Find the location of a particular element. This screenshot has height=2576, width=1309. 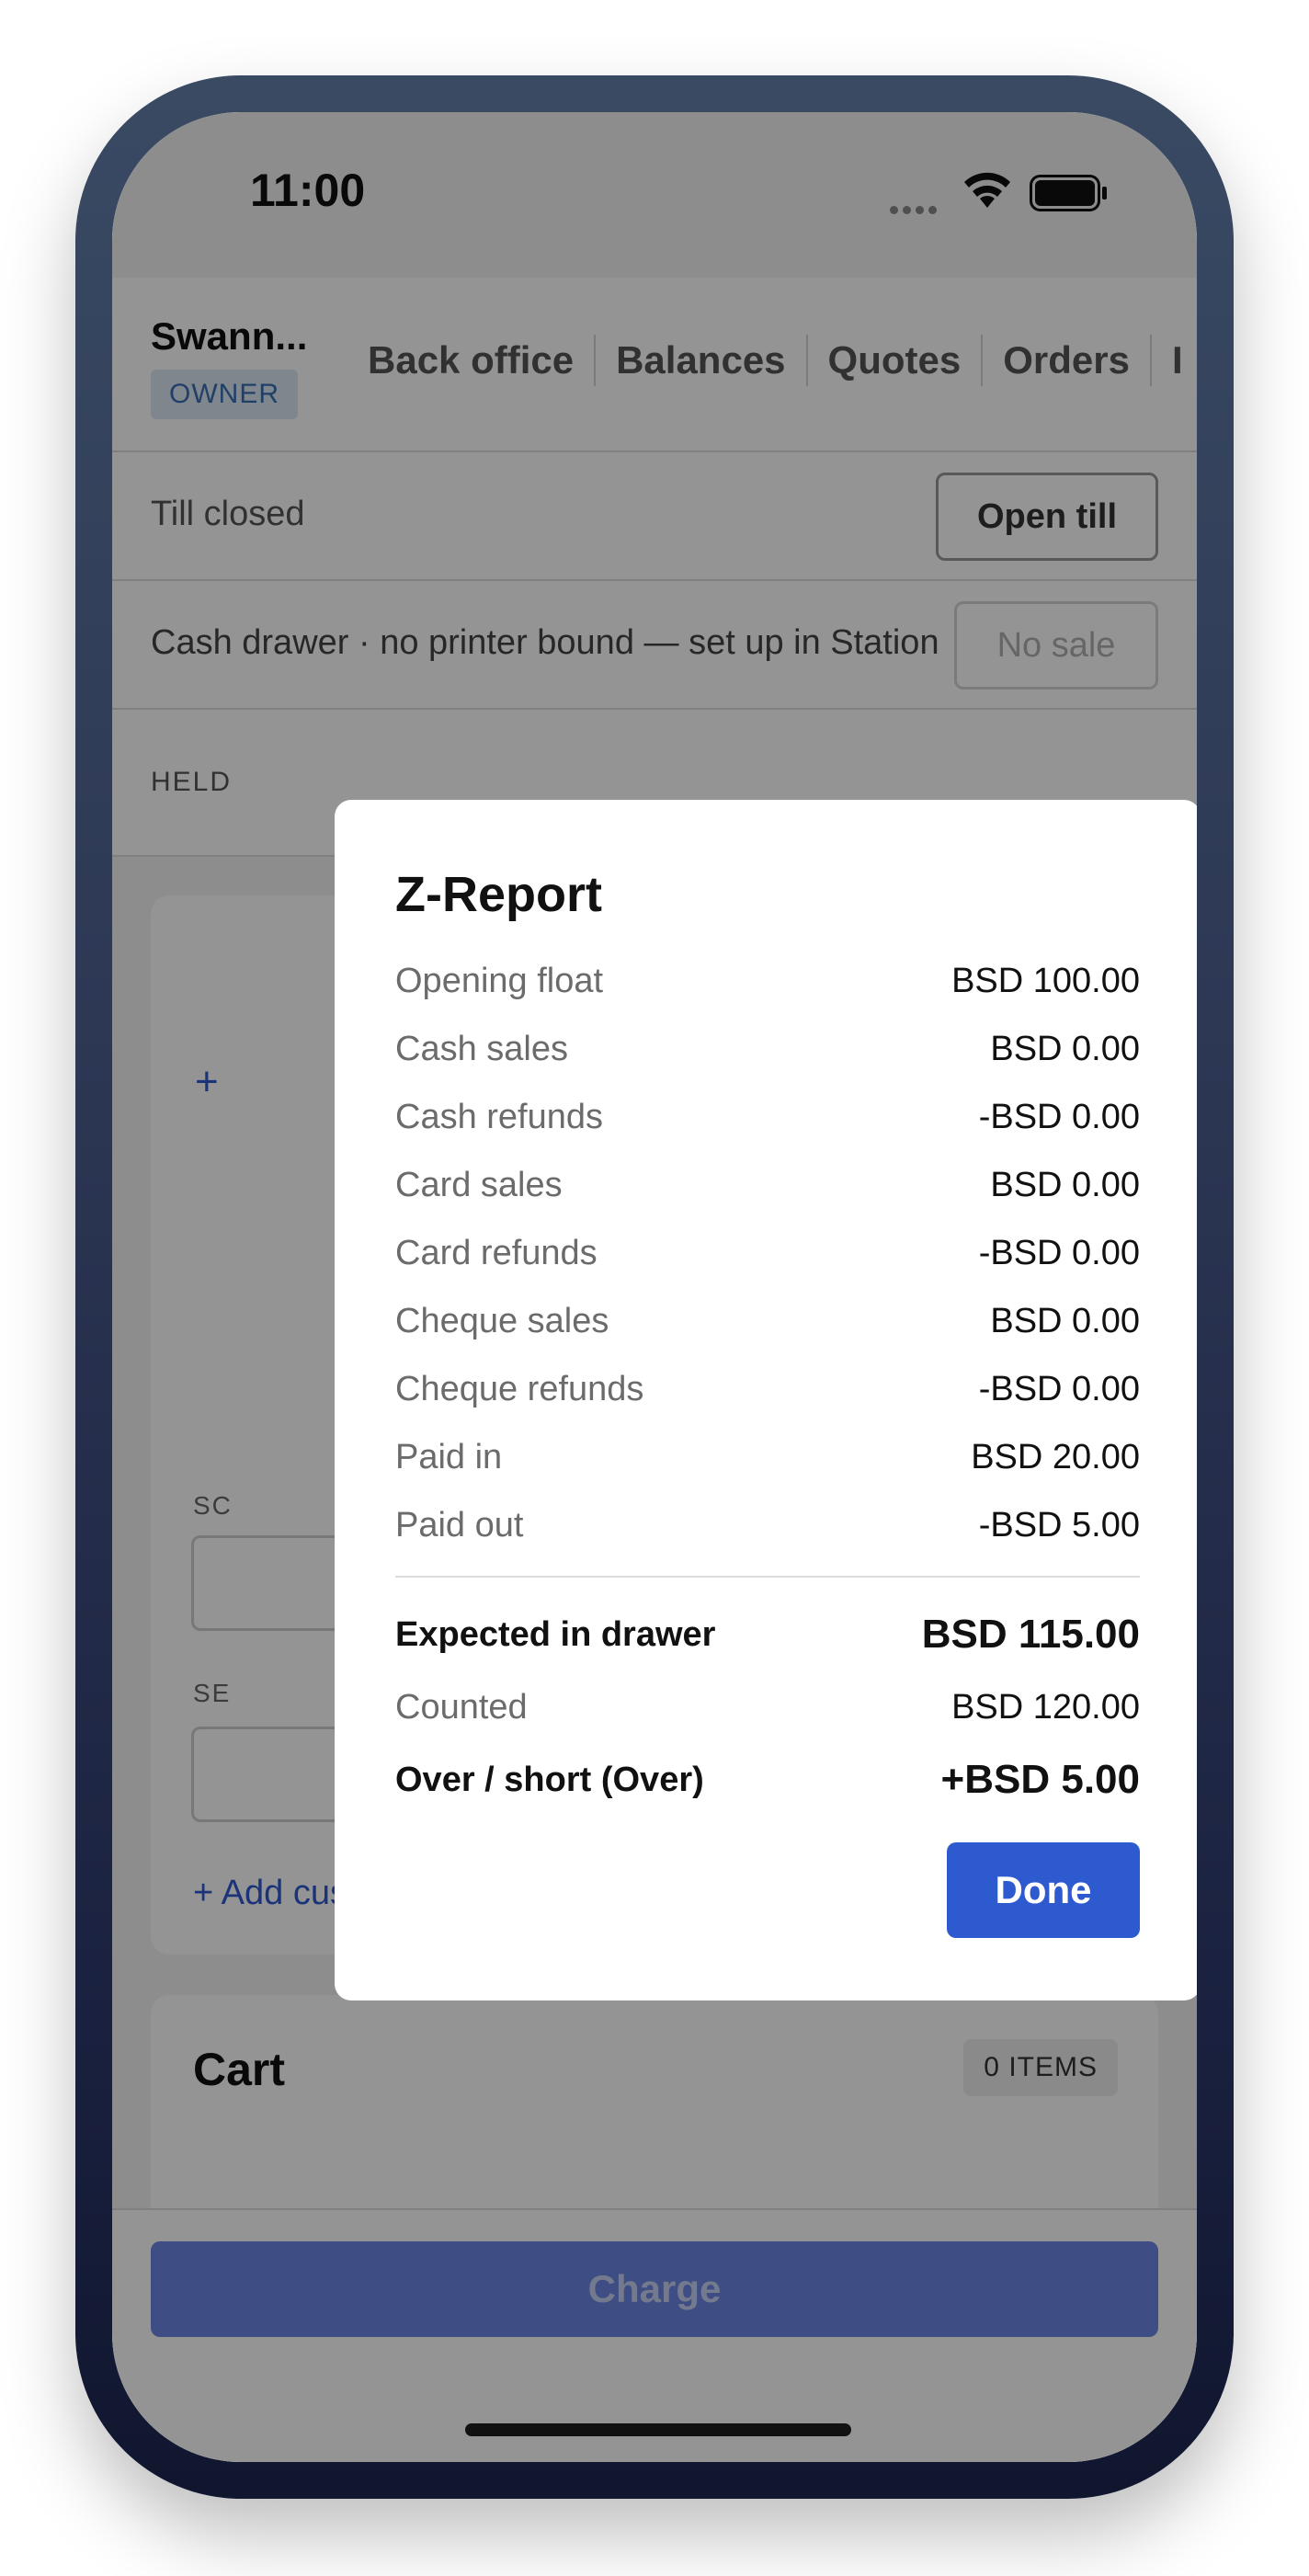

report-label: Cheque sales is located at coordinates (502, 1320).